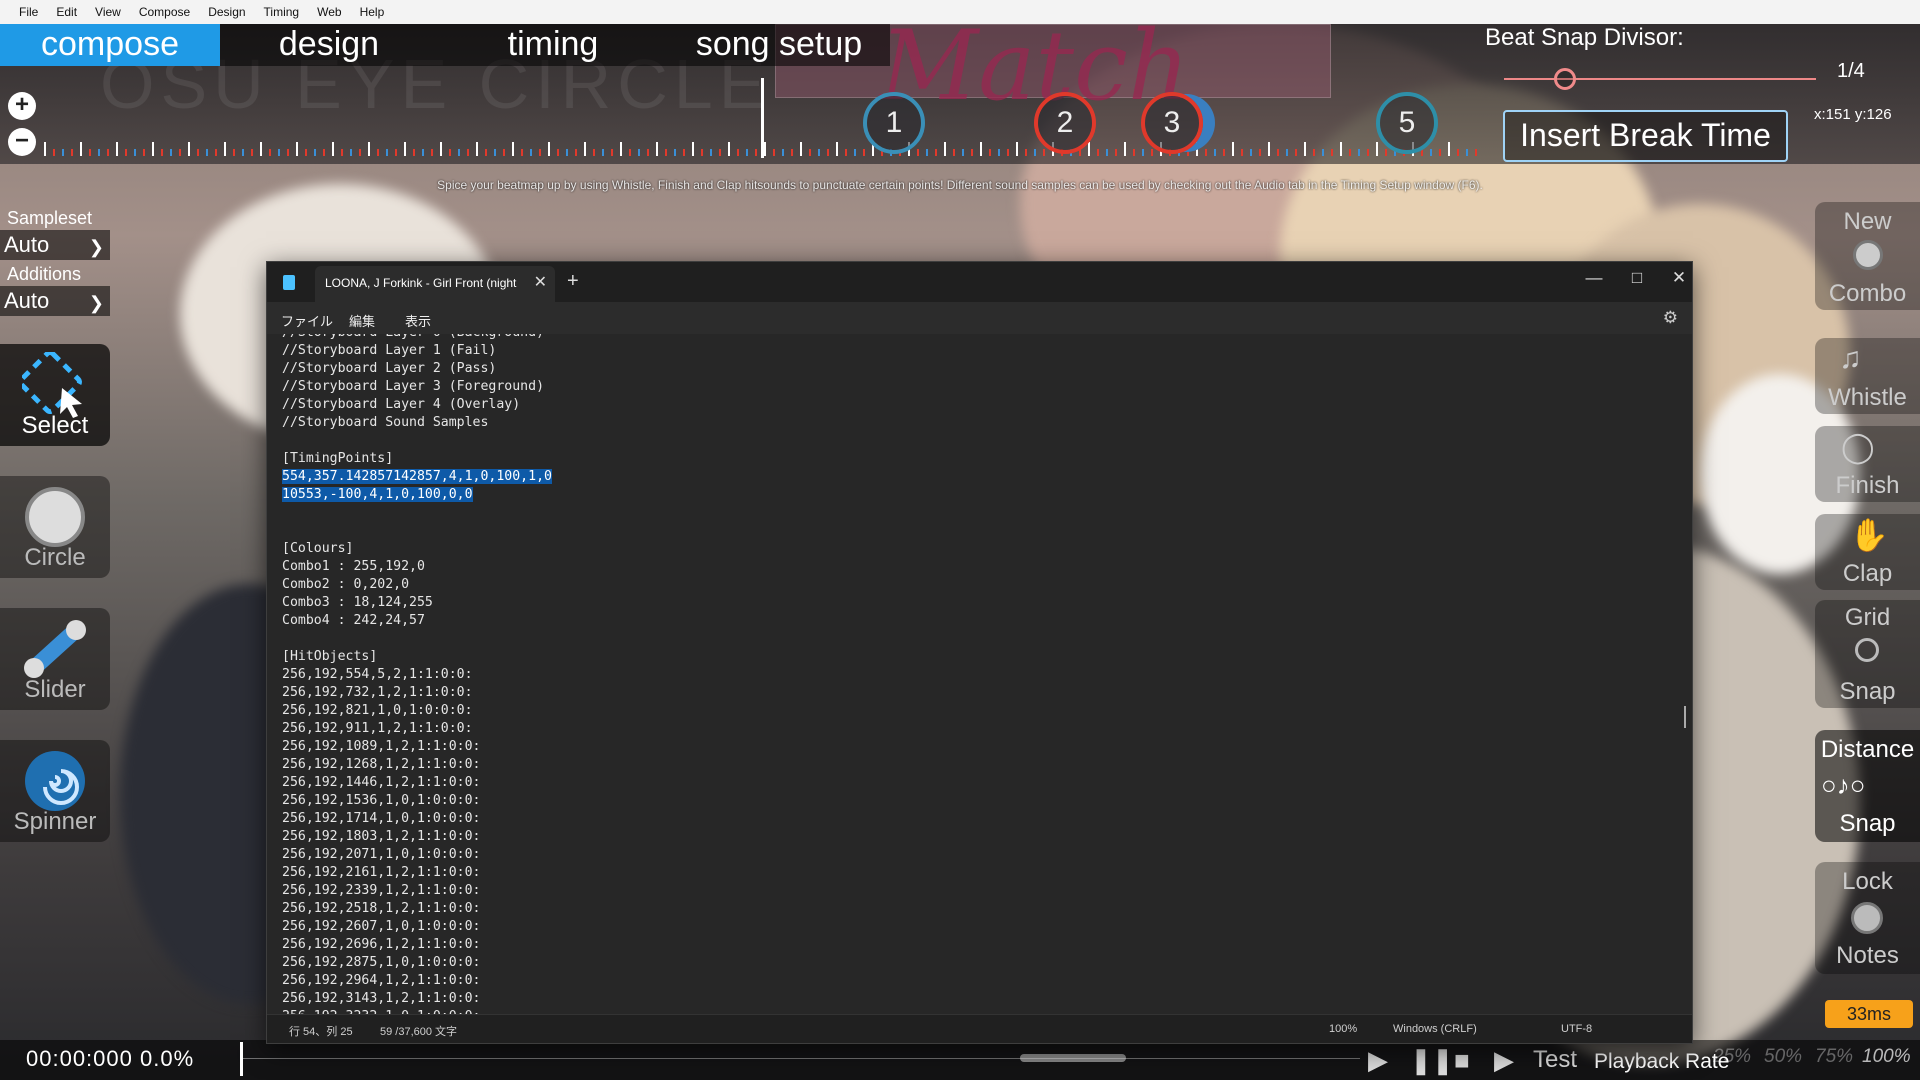 This screenshot has width=1920, height=1080. I want to click on lock-notes-toggle: Lock Notes, so click(1867, 918).